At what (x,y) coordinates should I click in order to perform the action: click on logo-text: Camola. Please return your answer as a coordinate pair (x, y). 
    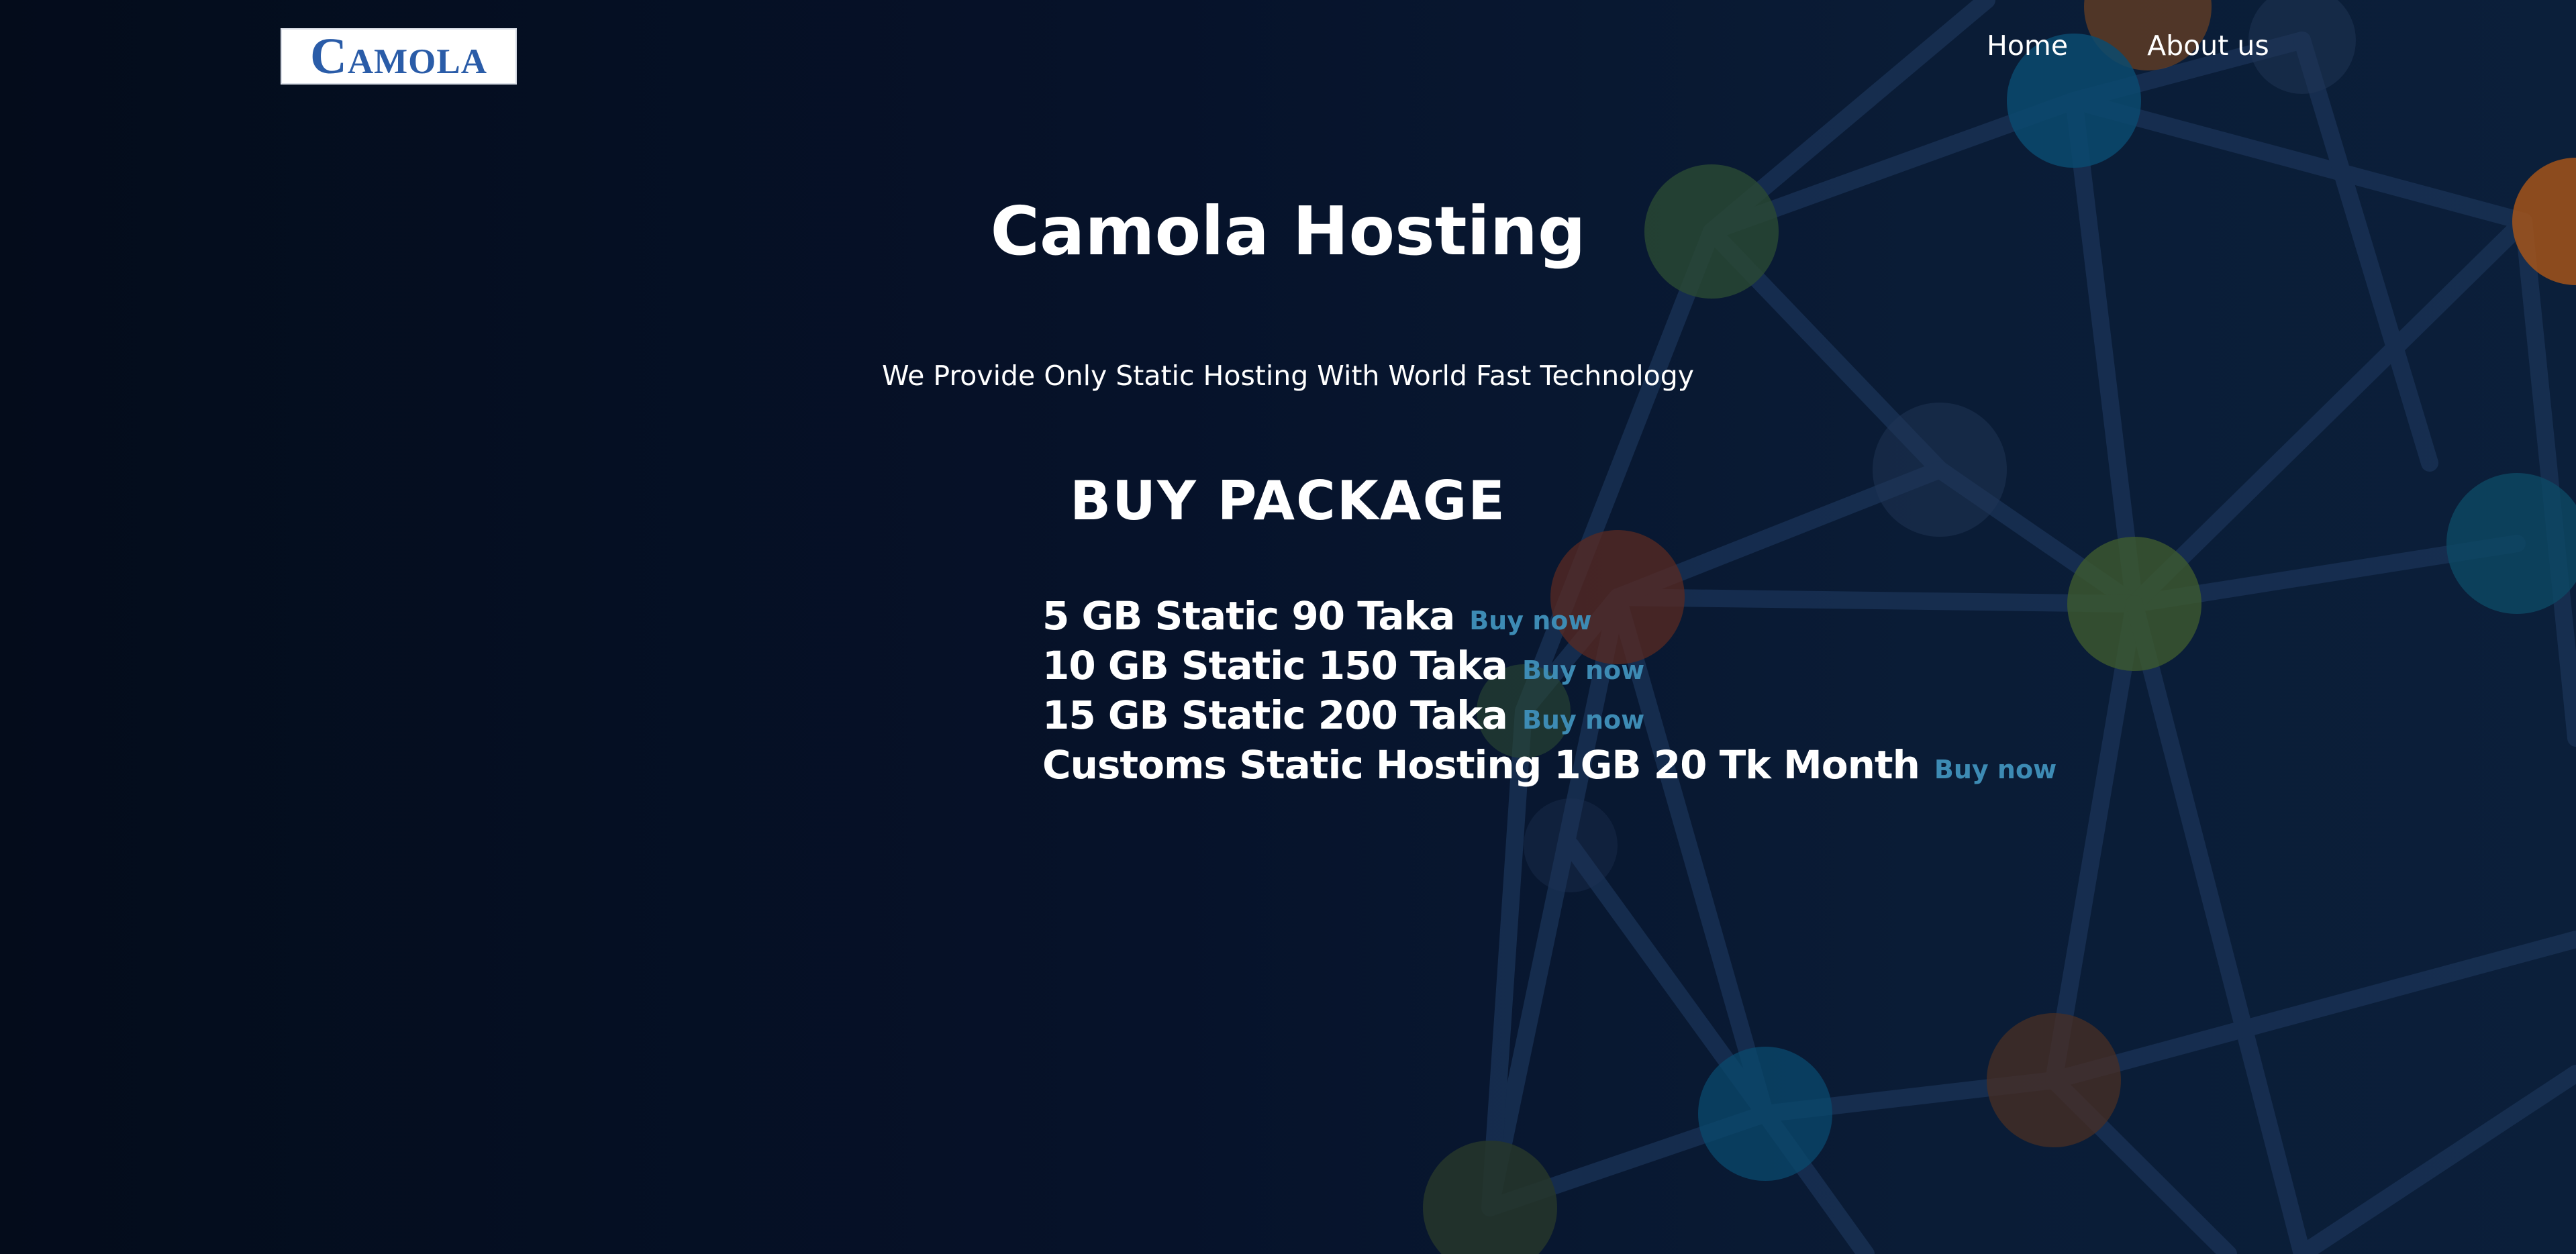
    Looking at the image, I should click on (398, 56).